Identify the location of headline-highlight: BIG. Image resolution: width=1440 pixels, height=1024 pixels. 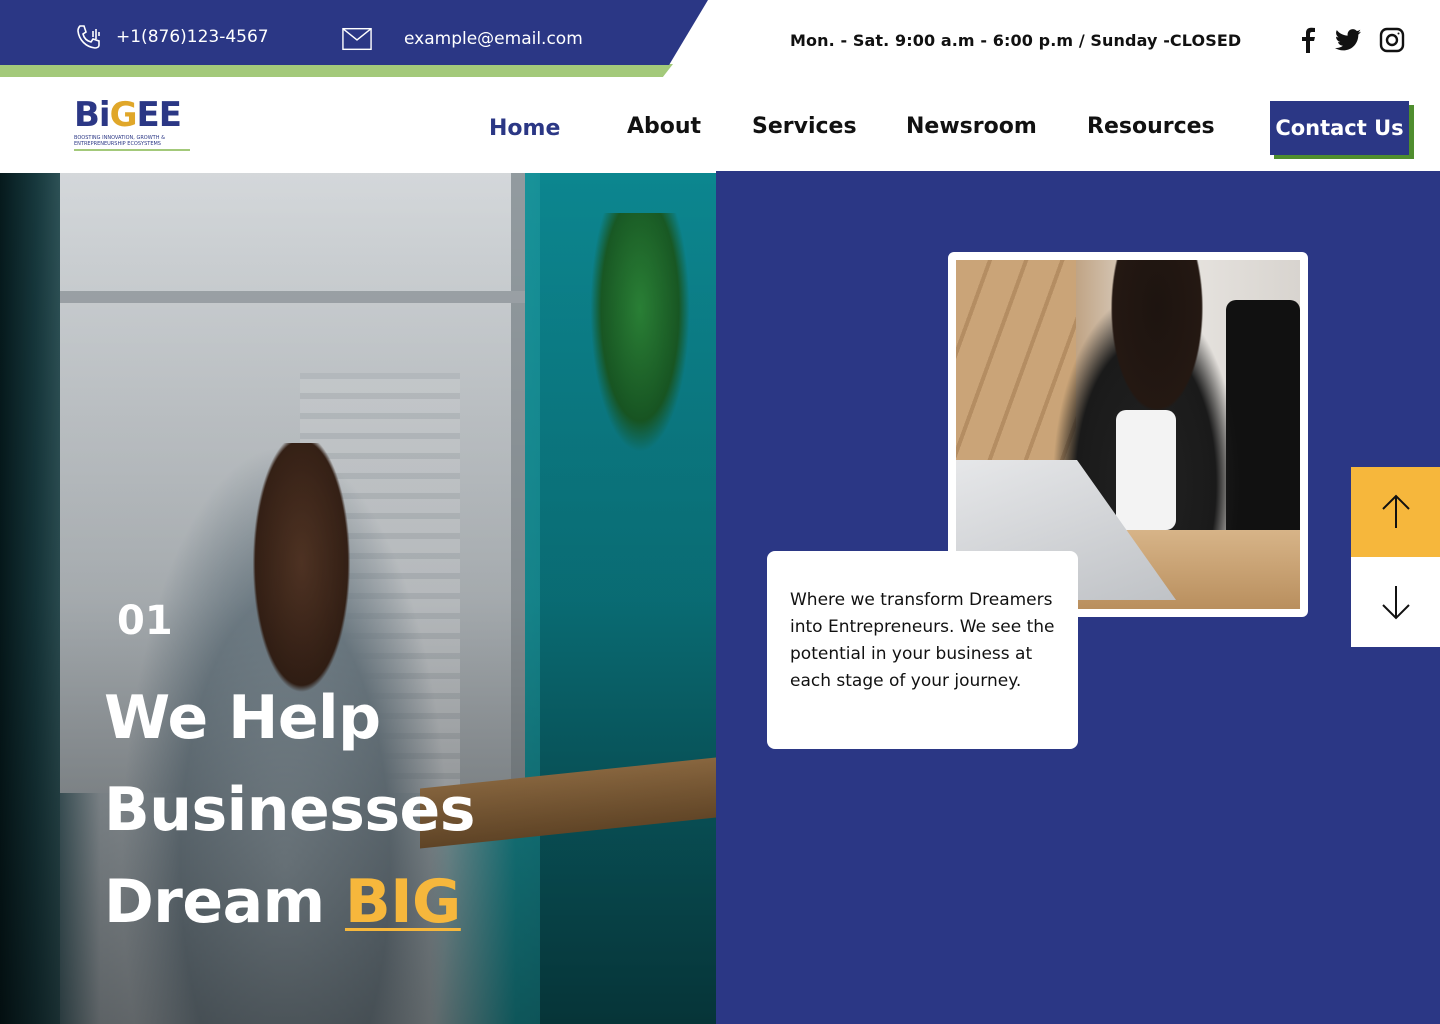
(402, 902).